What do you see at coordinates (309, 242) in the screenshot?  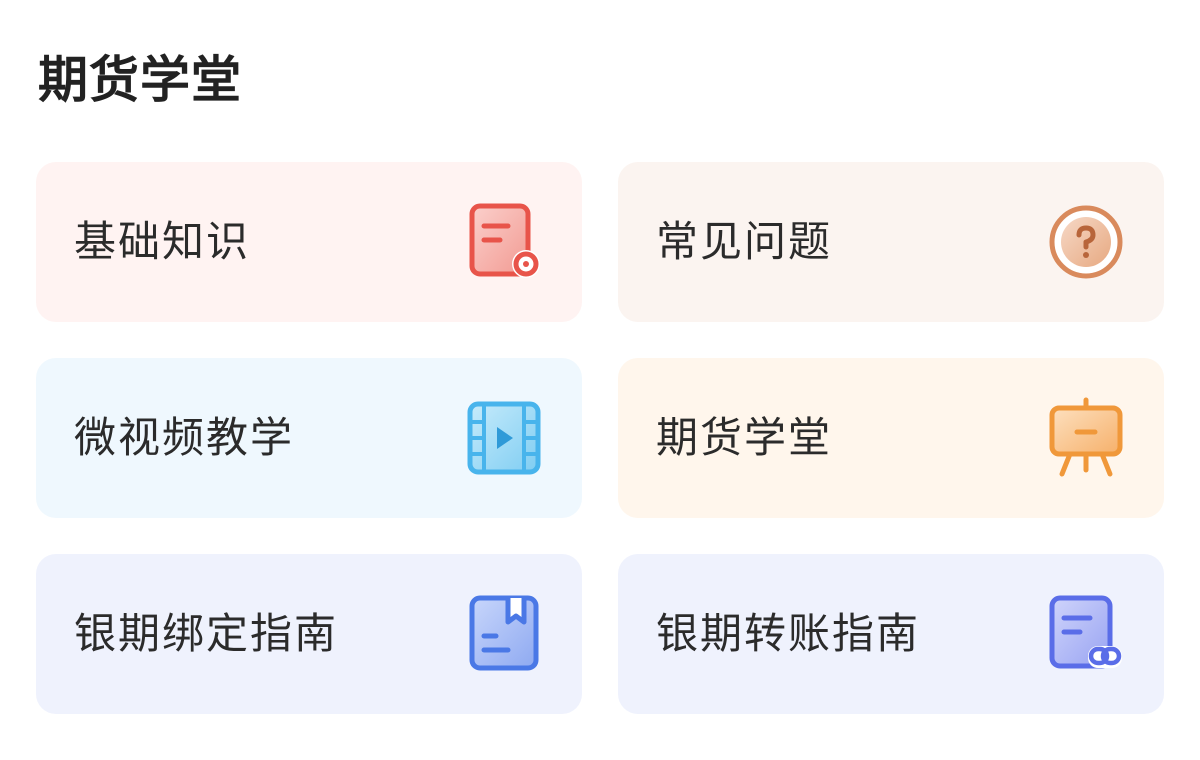 I see `card-basic-knowledge: 基础知识` at bounding box center [309, 242].